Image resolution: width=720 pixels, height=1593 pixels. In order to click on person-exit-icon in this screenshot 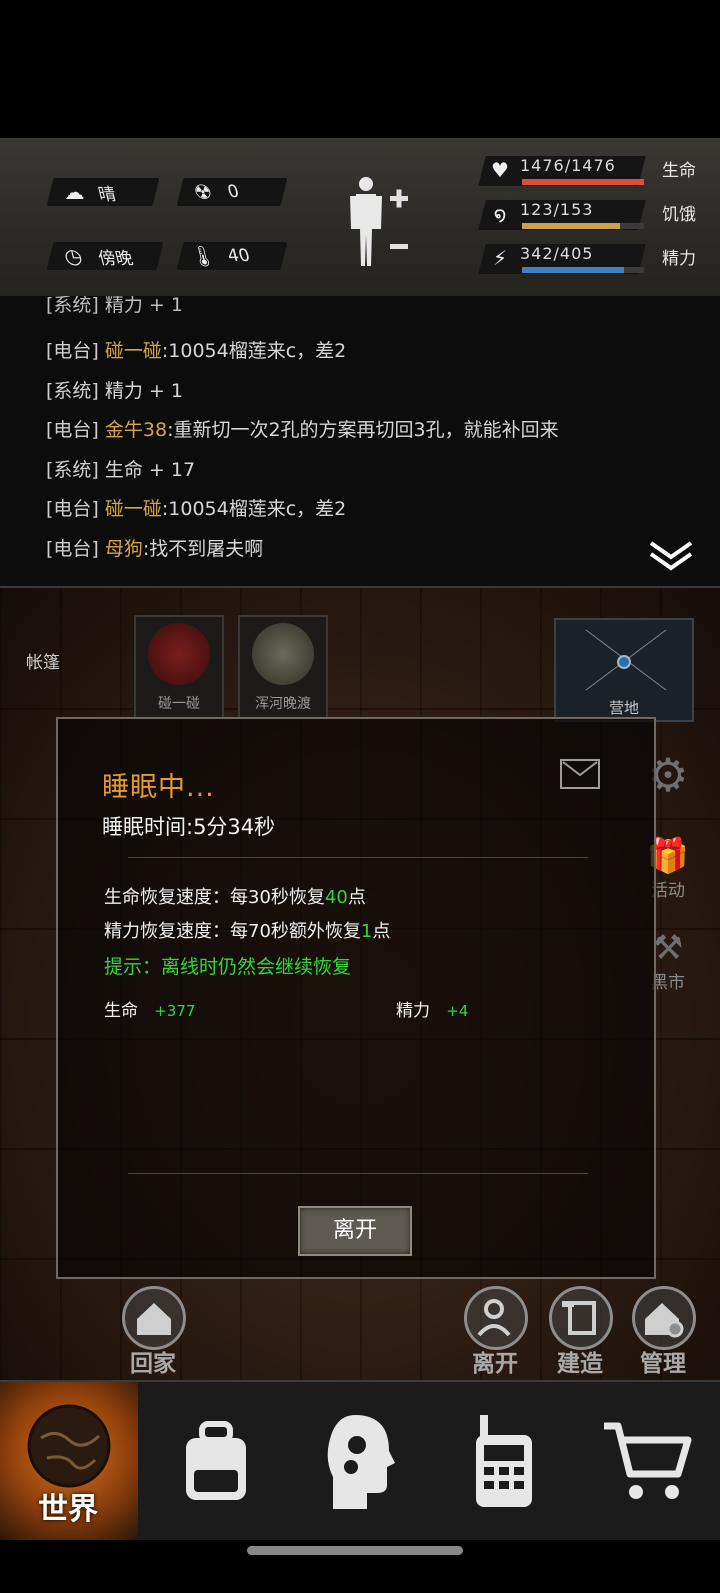, I will do `click(494, 1318)`.